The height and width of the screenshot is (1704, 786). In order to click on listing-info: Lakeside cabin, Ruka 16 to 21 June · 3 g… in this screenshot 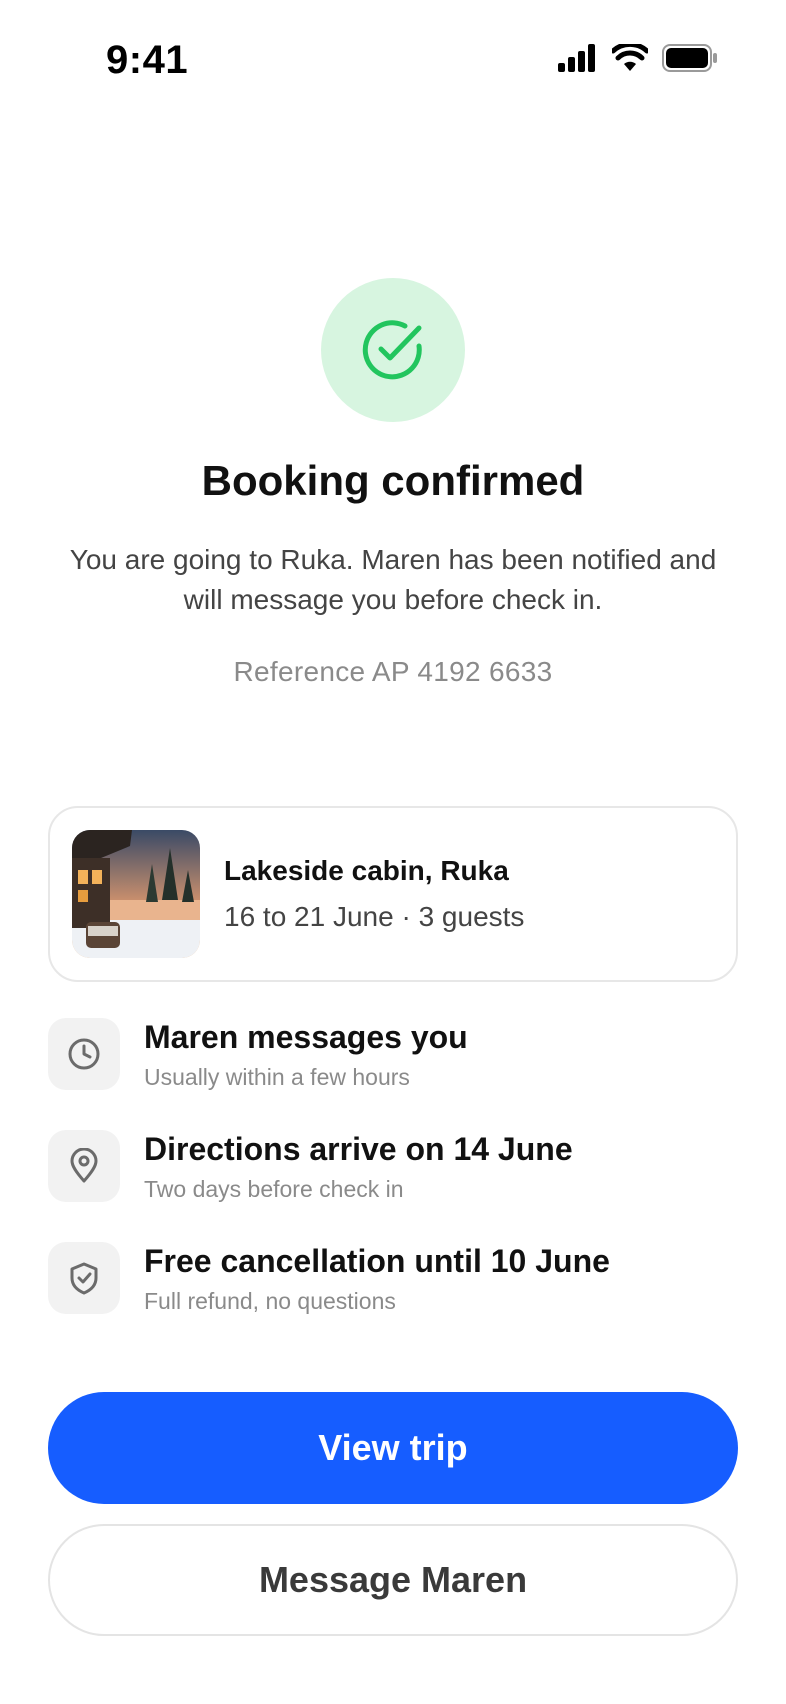, I will do `click(374, 894)`.